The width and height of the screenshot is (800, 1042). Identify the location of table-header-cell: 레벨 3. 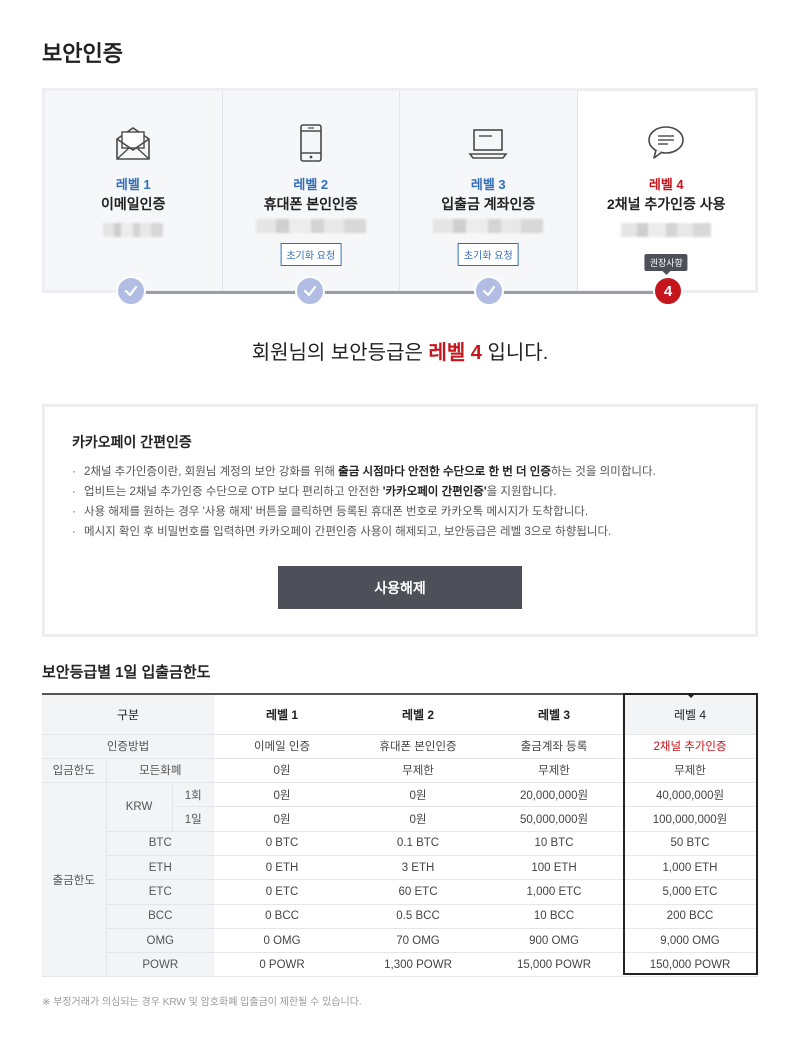
(554, 714).